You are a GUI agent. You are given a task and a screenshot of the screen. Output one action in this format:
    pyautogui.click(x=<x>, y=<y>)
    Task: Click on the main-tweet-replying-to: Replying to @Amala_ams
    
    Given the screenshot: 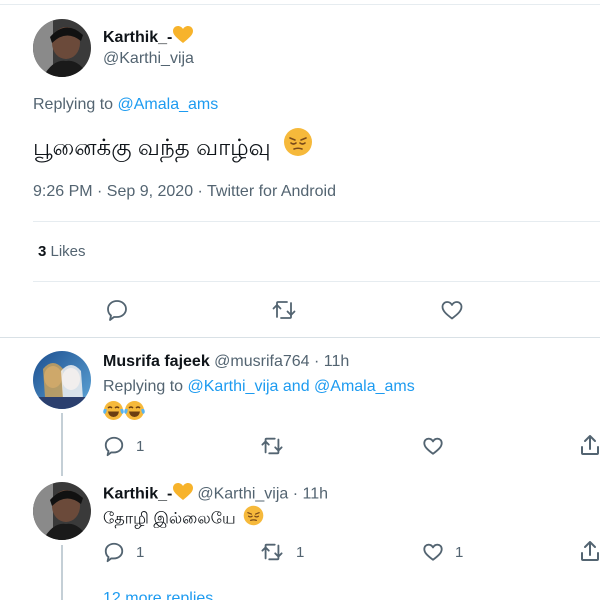 What is the action you would take?
    pyautogui.click(x=125, y=105)
    